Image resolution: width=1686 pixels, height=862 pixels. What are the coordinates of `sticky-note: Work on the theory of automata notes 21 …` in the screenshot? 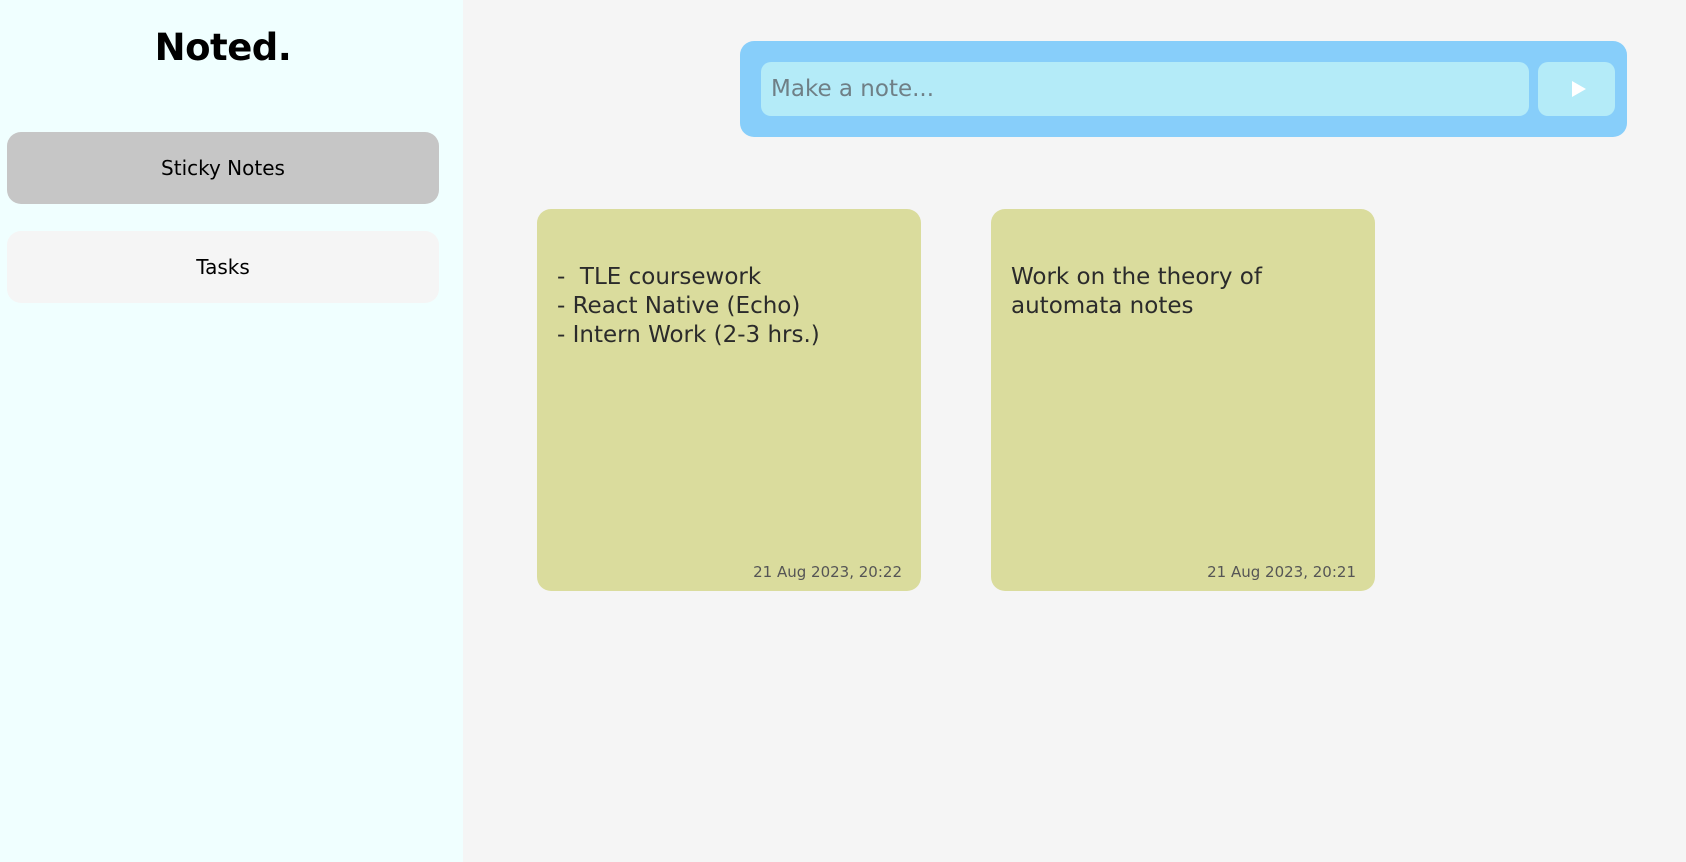 It's located at (1183, 400).